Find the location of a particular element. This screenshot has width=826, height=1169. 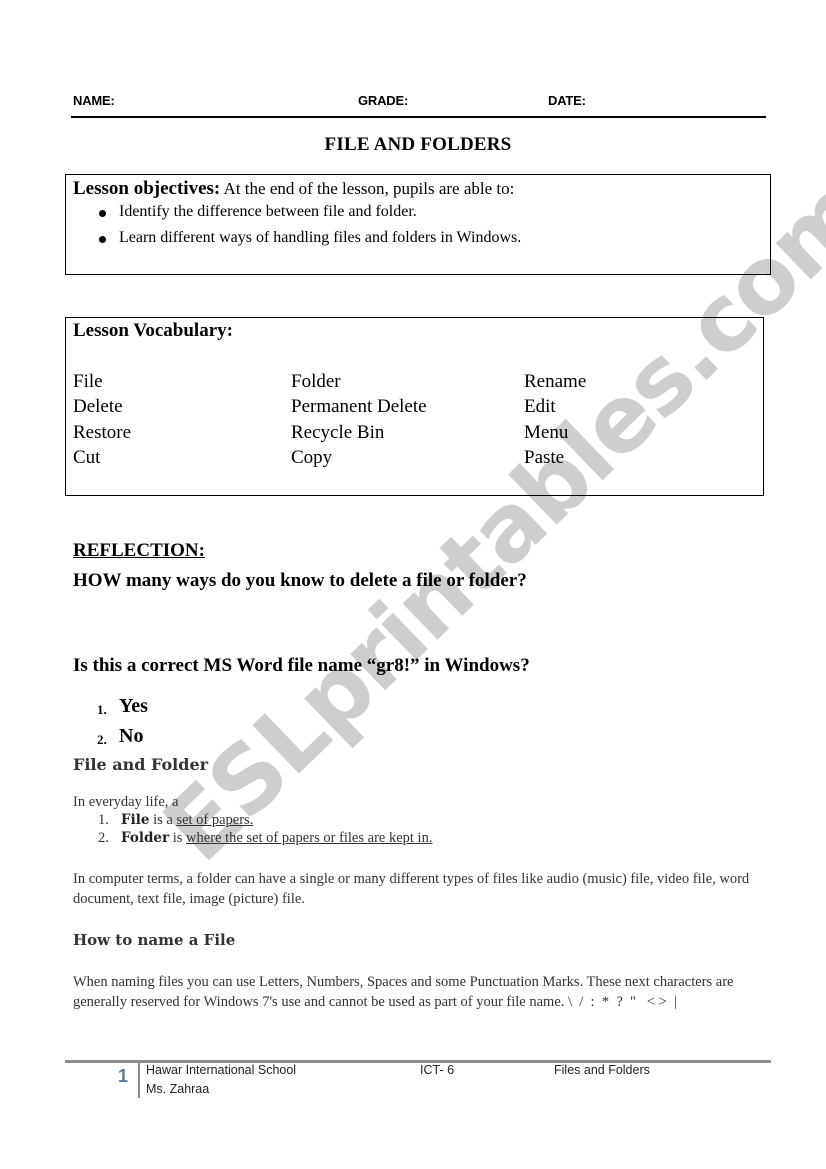

connector: is a is located at coordinates (163, 820).